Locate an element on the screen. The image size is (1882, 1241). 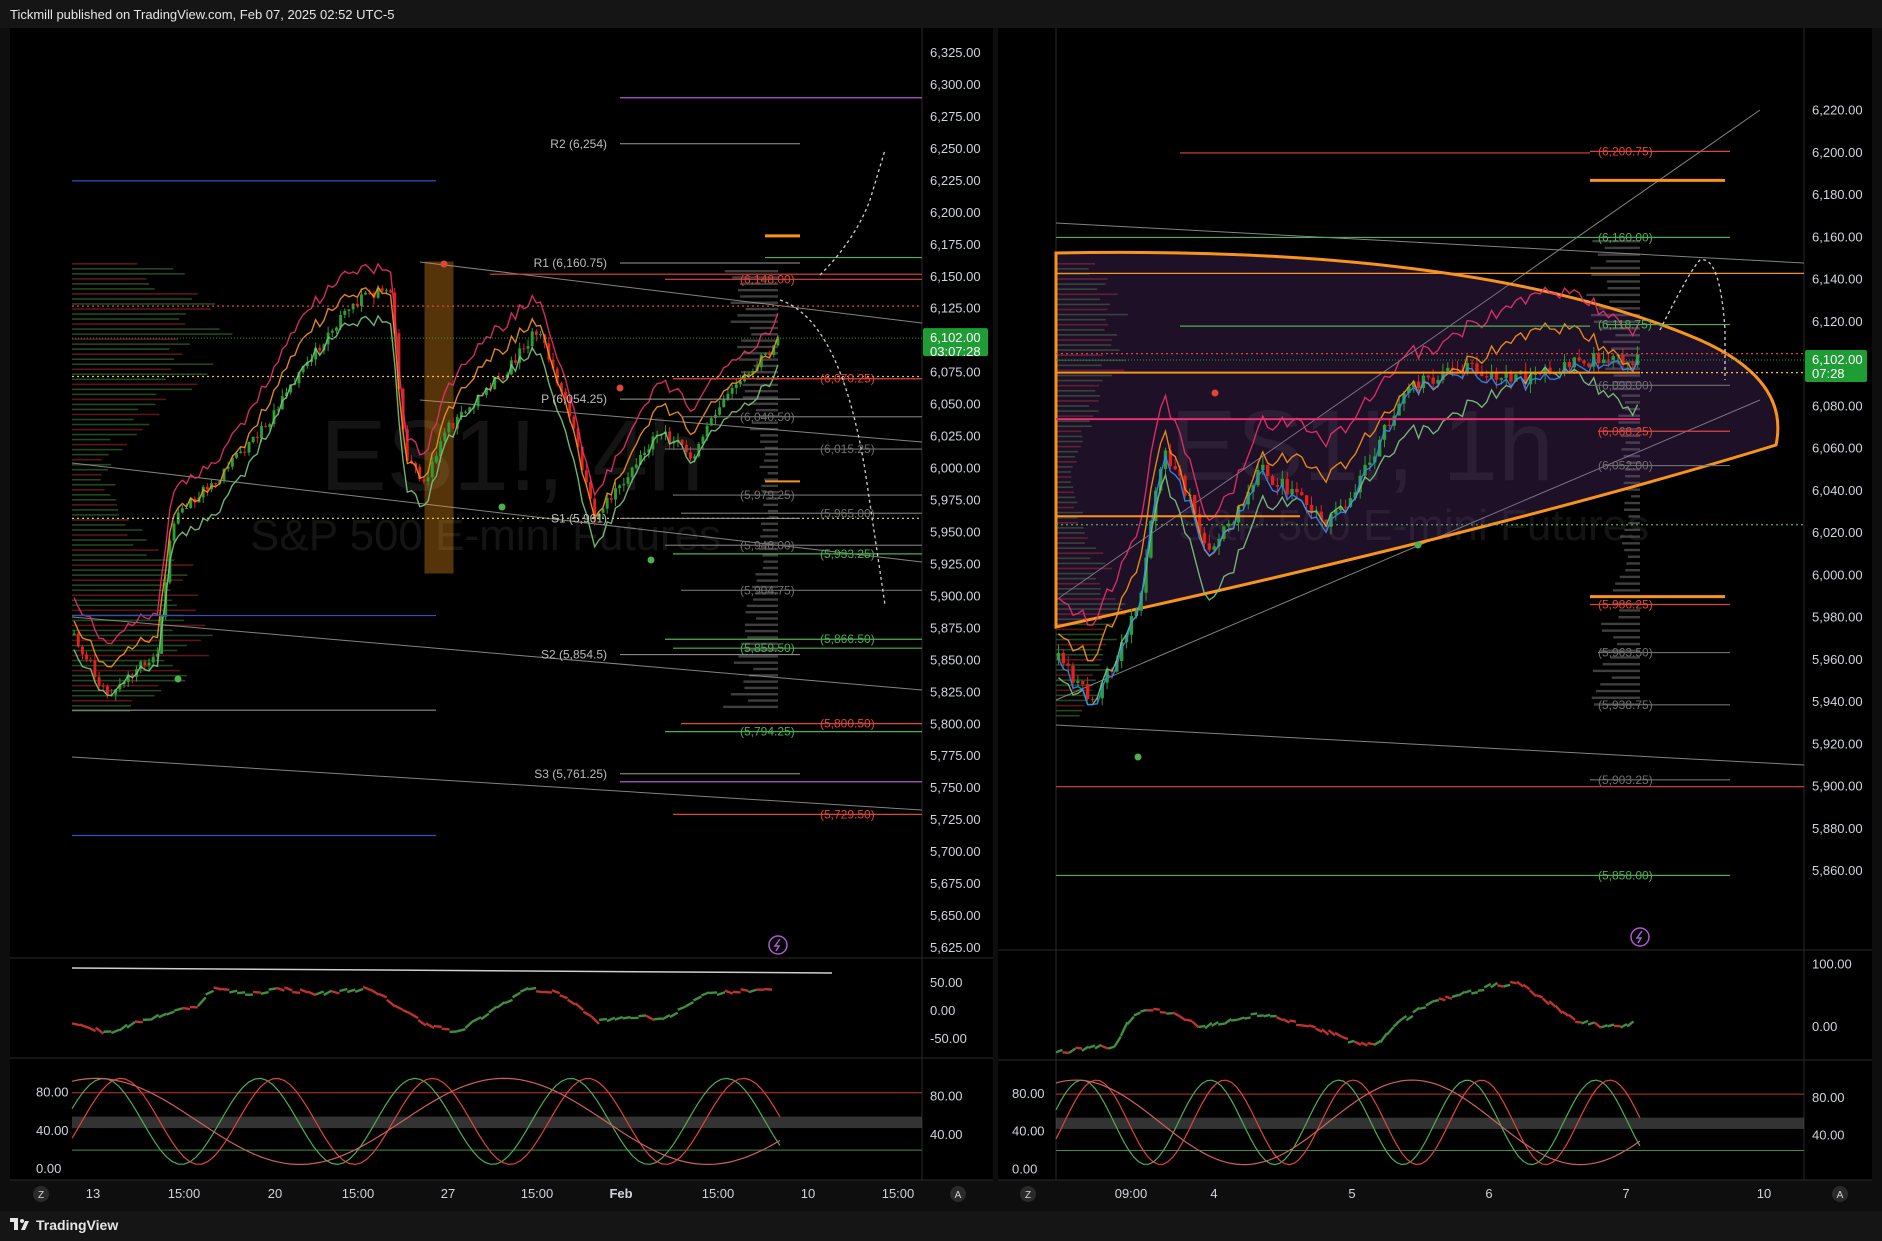
axis-button-label: A is located at coordinates (1840, 1195).